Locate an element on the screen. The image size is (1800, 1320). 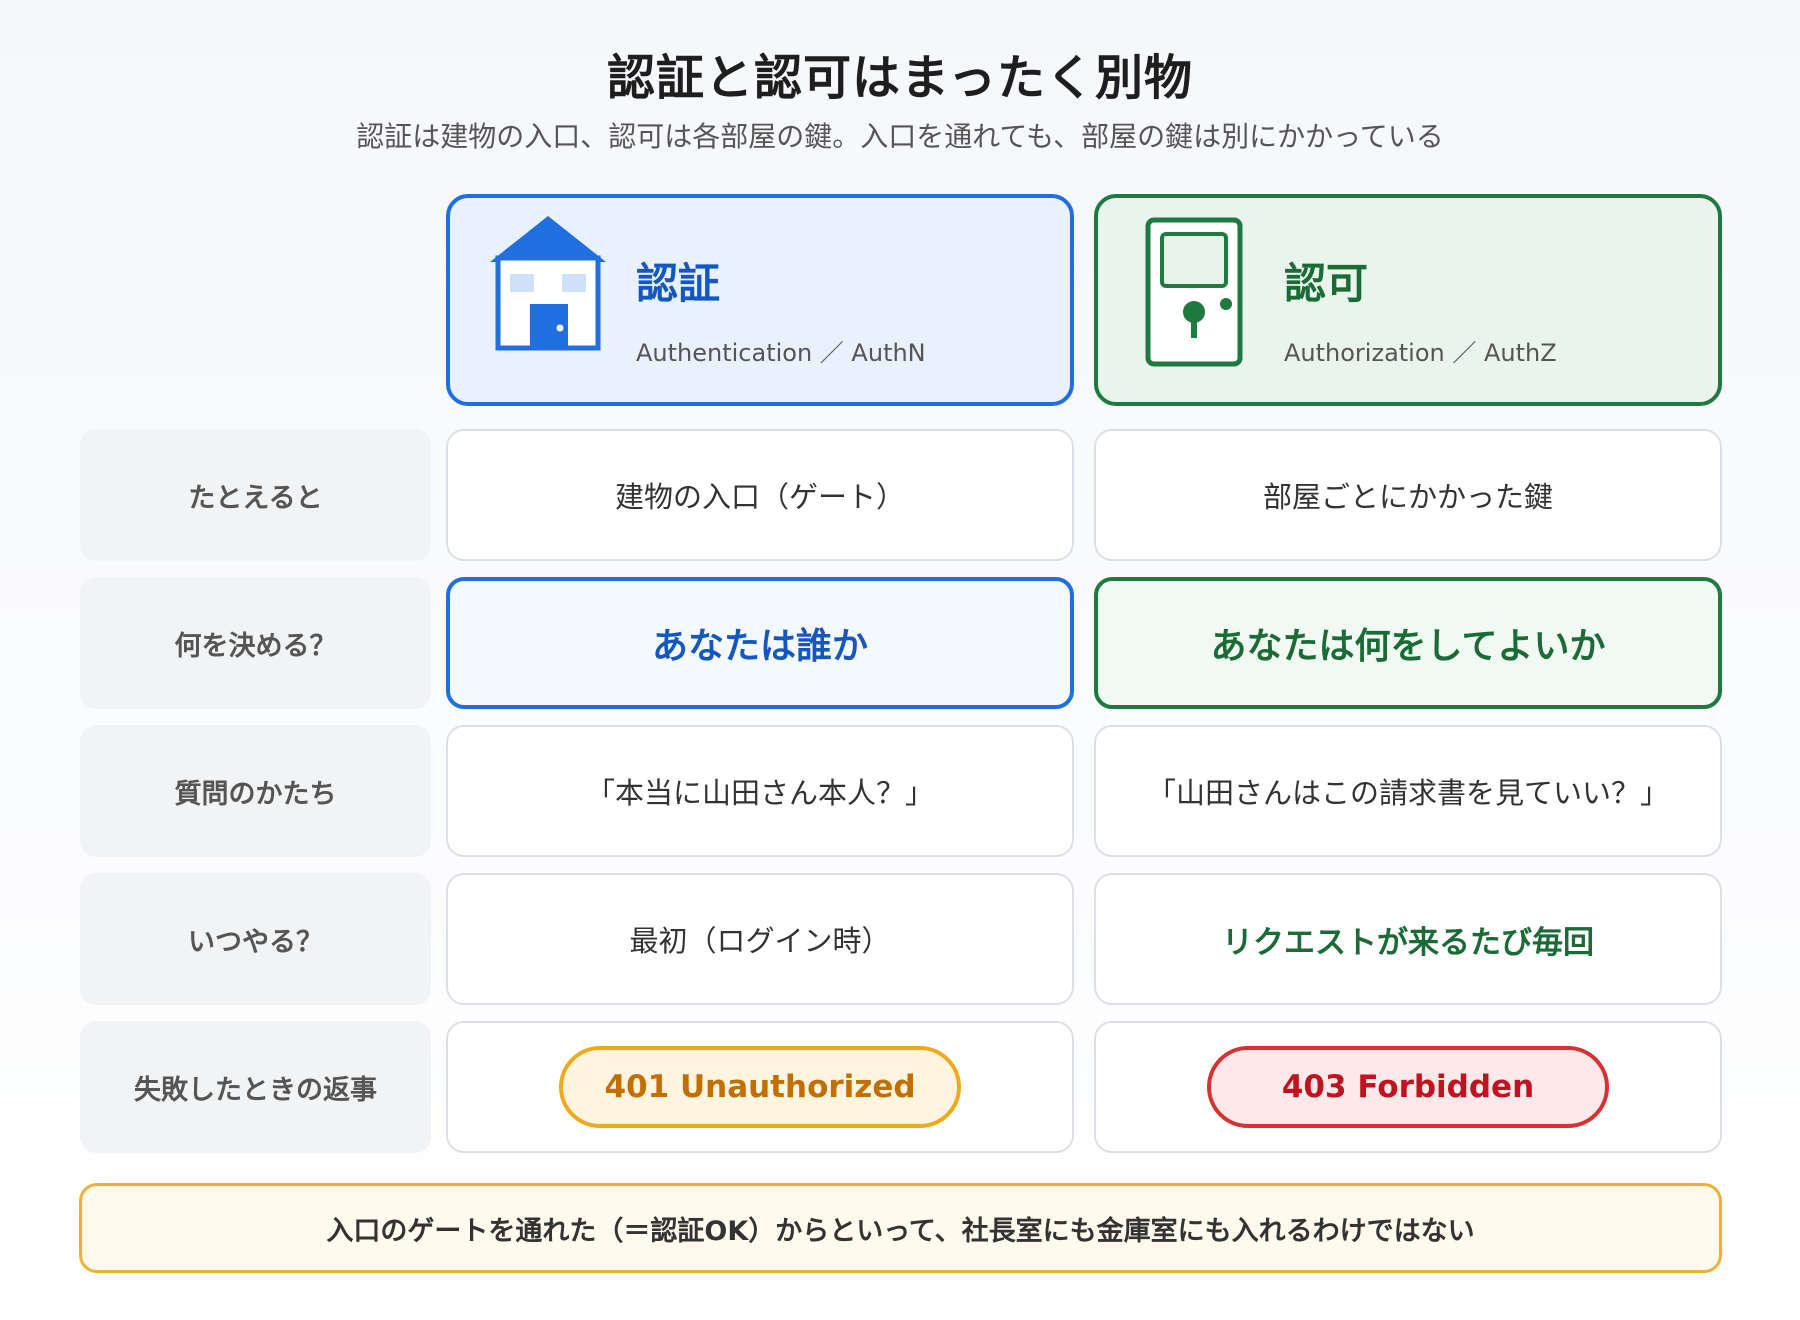
authz-decides-cell: あなたは何をしてよいか is located at coordinates (1408, 643).